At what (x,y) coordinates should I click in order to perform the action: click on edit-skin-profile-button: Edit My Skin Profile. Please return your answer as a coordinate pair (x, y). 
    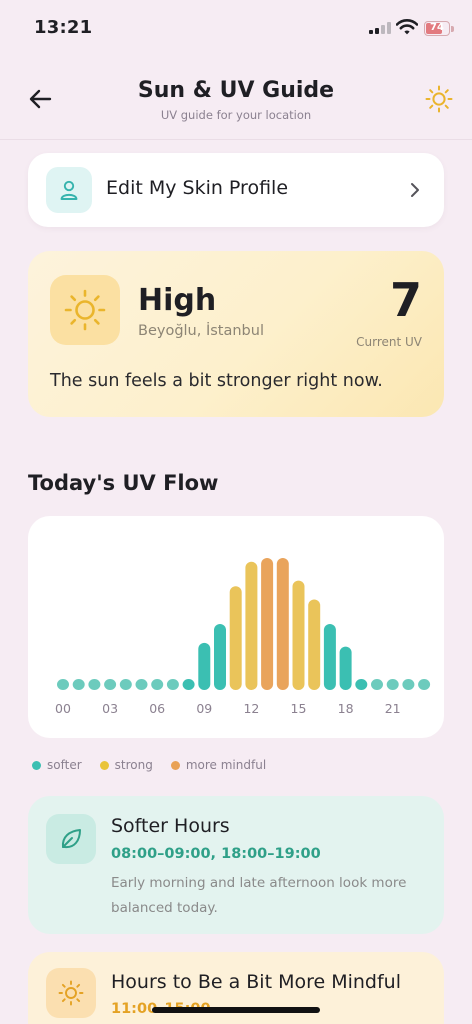
    Looking at the image, I should click on (236, 190).